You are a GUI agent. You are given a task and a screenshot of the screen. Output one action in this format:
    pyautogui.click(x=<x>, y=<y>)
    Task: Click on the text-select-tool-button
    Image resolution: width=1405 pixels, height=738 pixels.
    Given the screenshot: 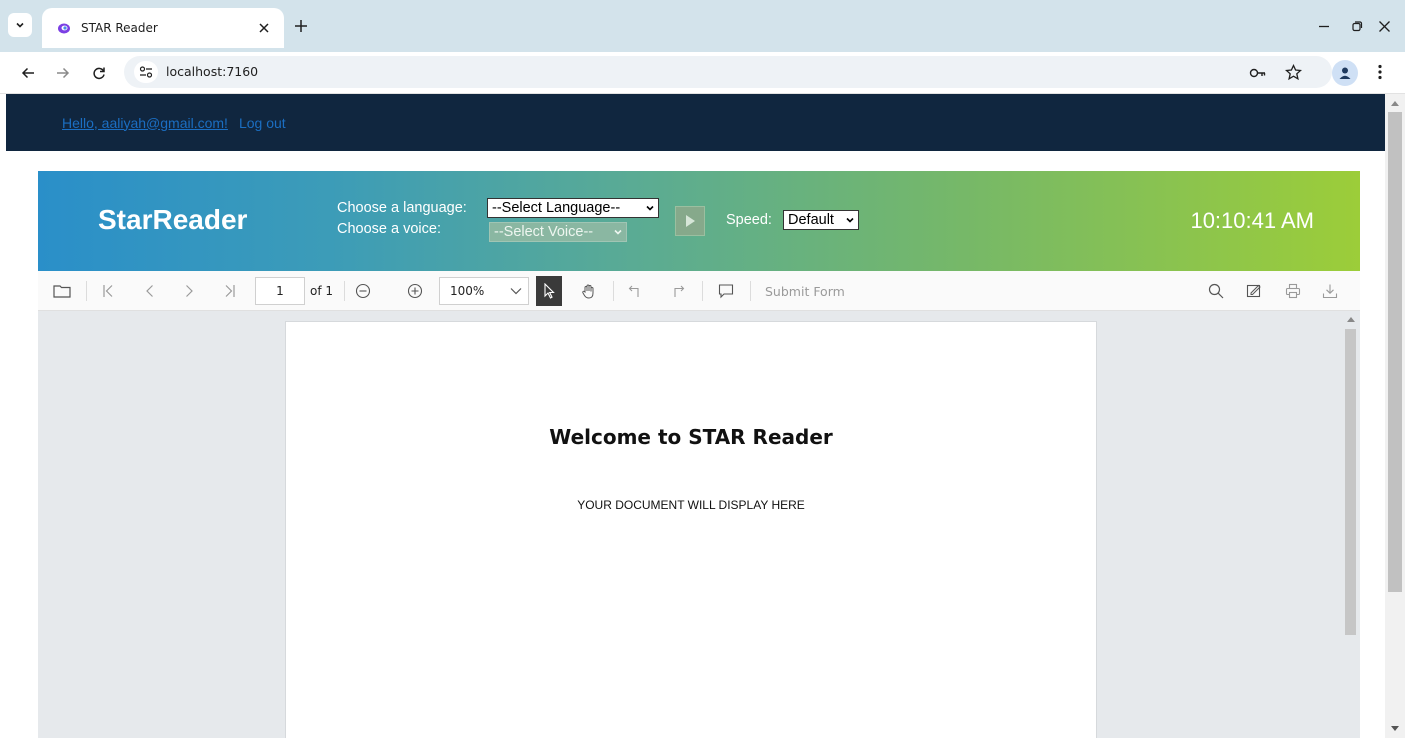 What is the action you would take?
    pyautogui.click(x=549, y=291)
    